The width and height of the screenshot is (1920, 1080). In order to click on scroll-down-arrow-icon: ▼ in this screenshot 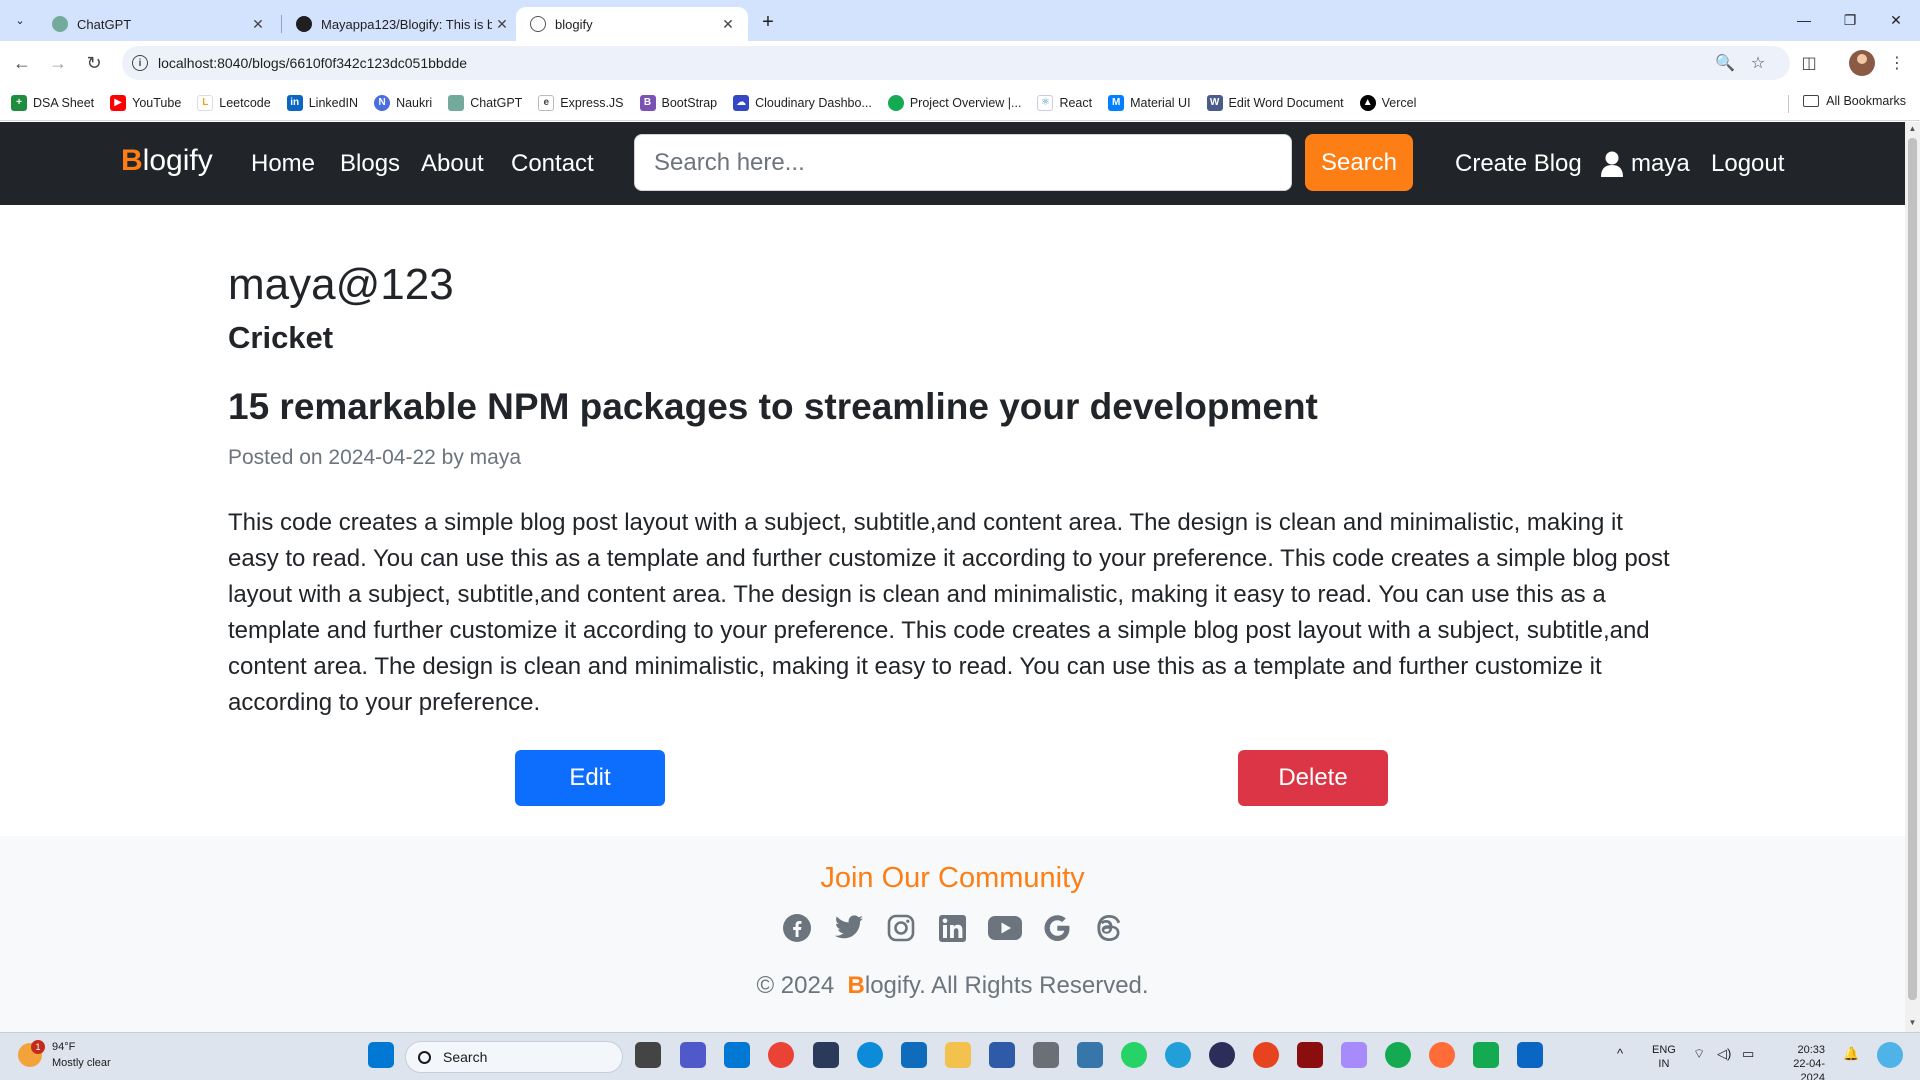, I will do `click(1912, 1023)`.